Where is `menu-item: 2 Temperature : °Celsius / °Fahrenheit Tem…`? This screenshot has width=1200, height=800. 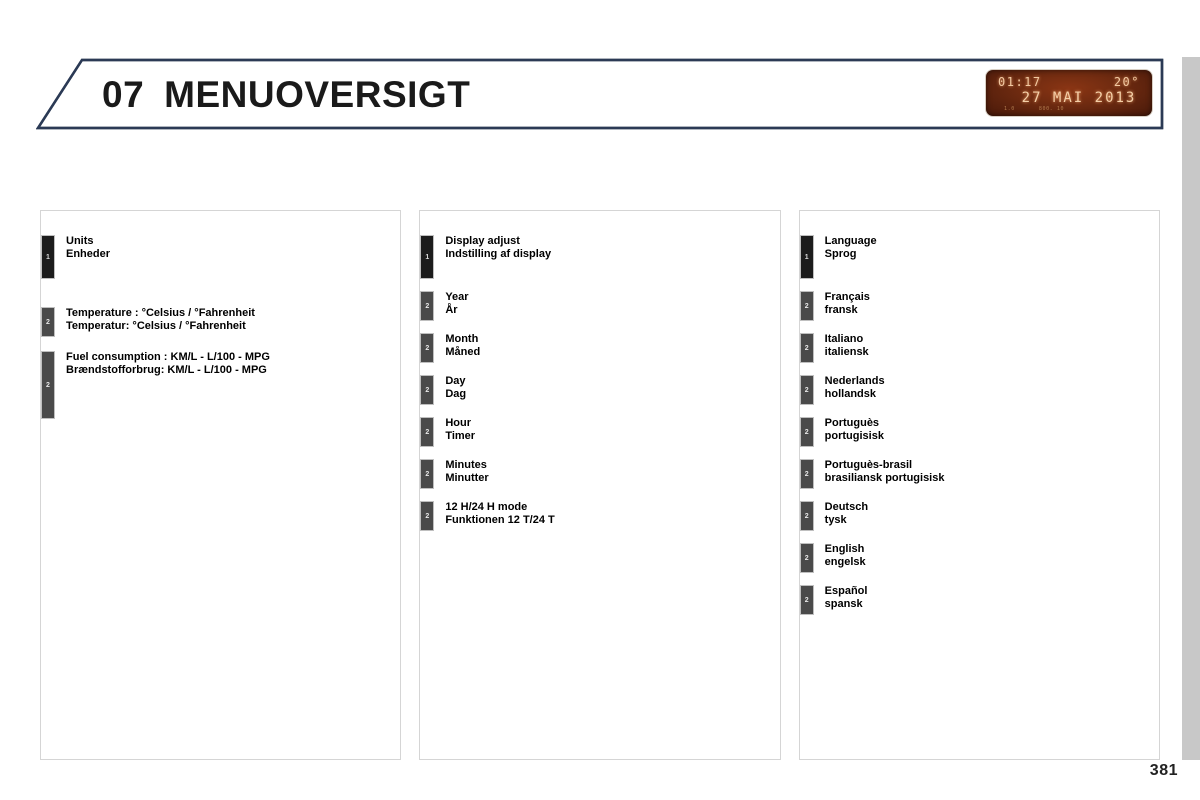 menu-item: 2 Temperature : °Celsius / °Fahrenheit Tem… is located at coordinates (220, 322).